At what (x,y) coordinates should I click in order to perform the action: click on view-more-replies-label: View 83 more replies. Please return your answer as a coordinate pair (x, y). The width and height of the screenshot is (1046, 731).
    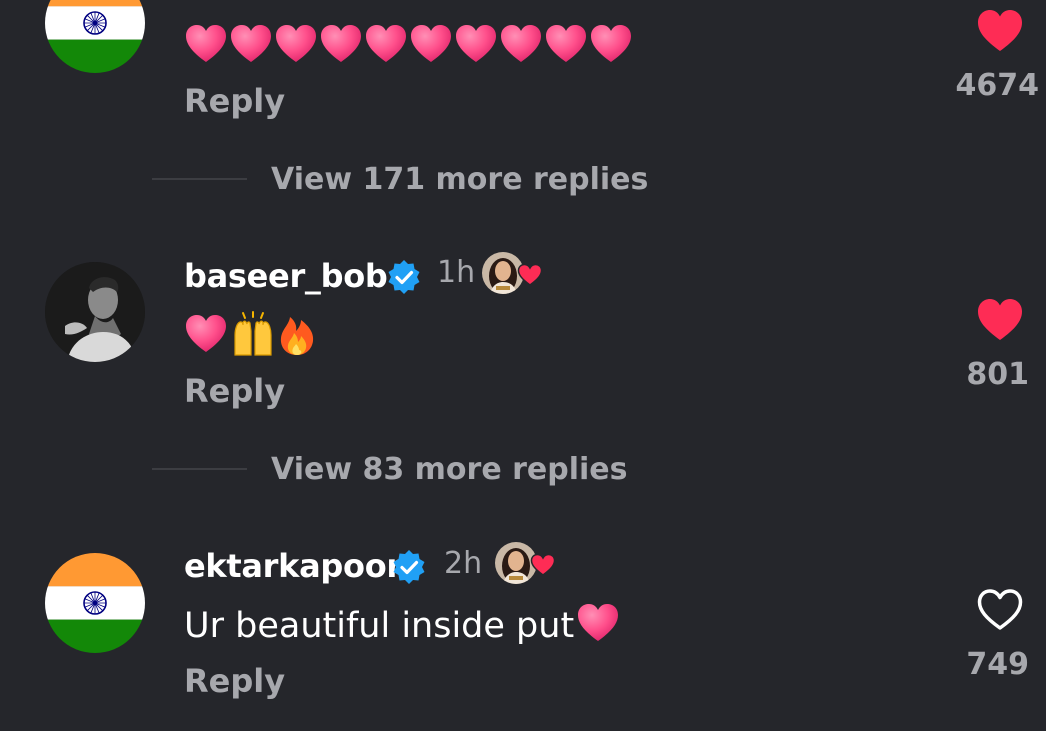
    Looking at the image, I should click on (449, 469).